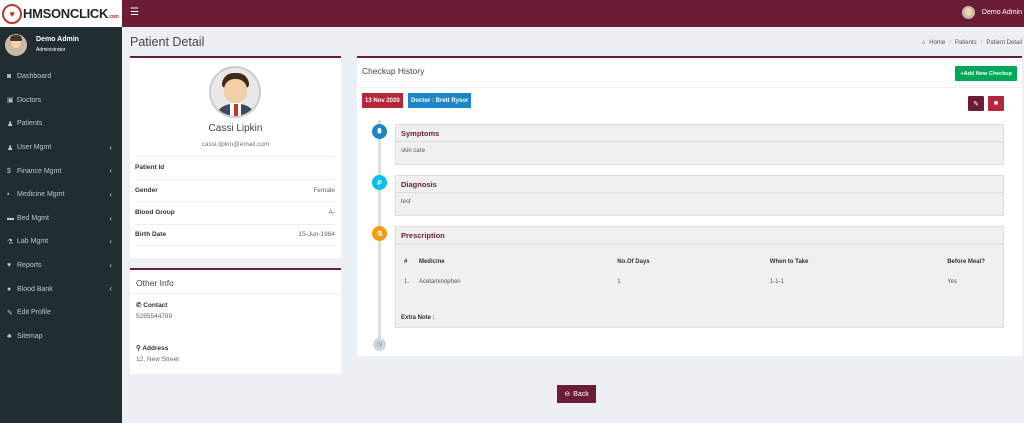 The width and height of the screenshot is (1024, 423). I want to click on patient-avatar, so click(235, 92).